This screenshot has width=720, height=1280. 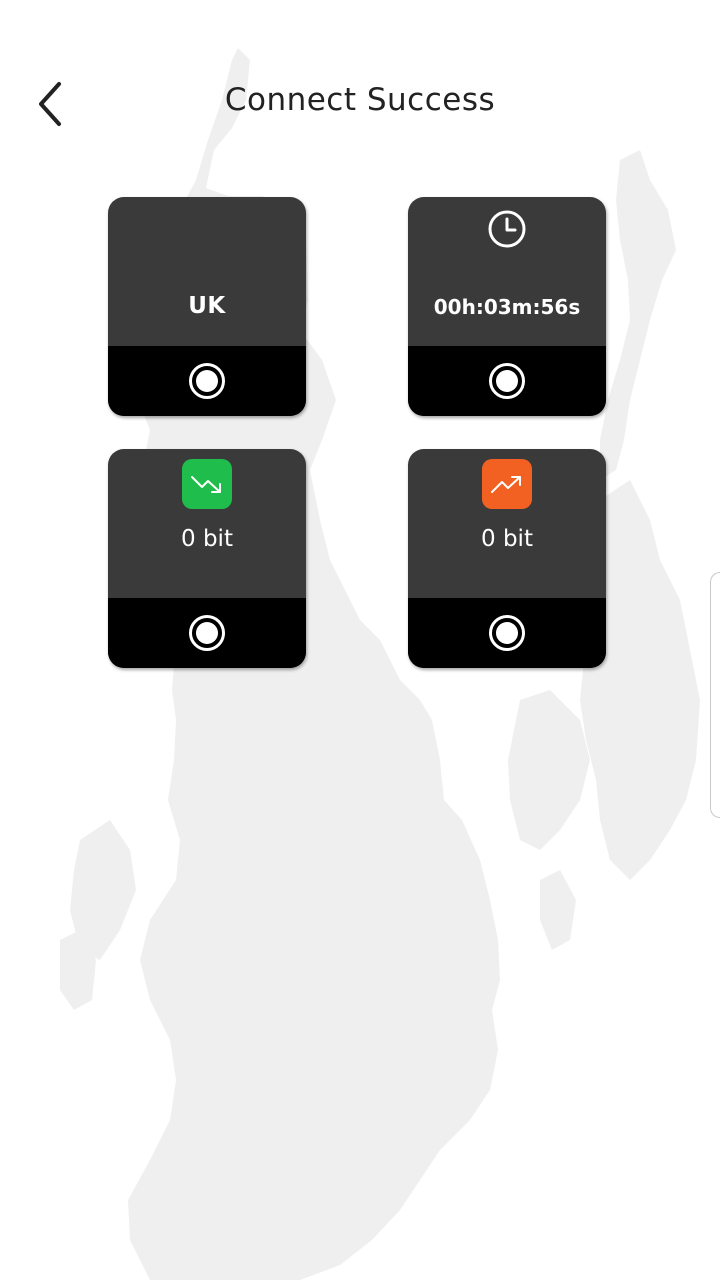 I want to click on download-value: 0 bit, so click(x=207, y=539).